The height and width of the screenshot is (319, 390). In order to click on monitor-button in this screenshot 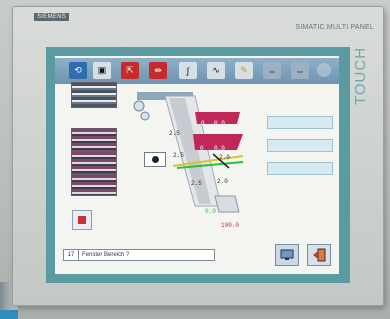, I will do `click(287, 255)`.